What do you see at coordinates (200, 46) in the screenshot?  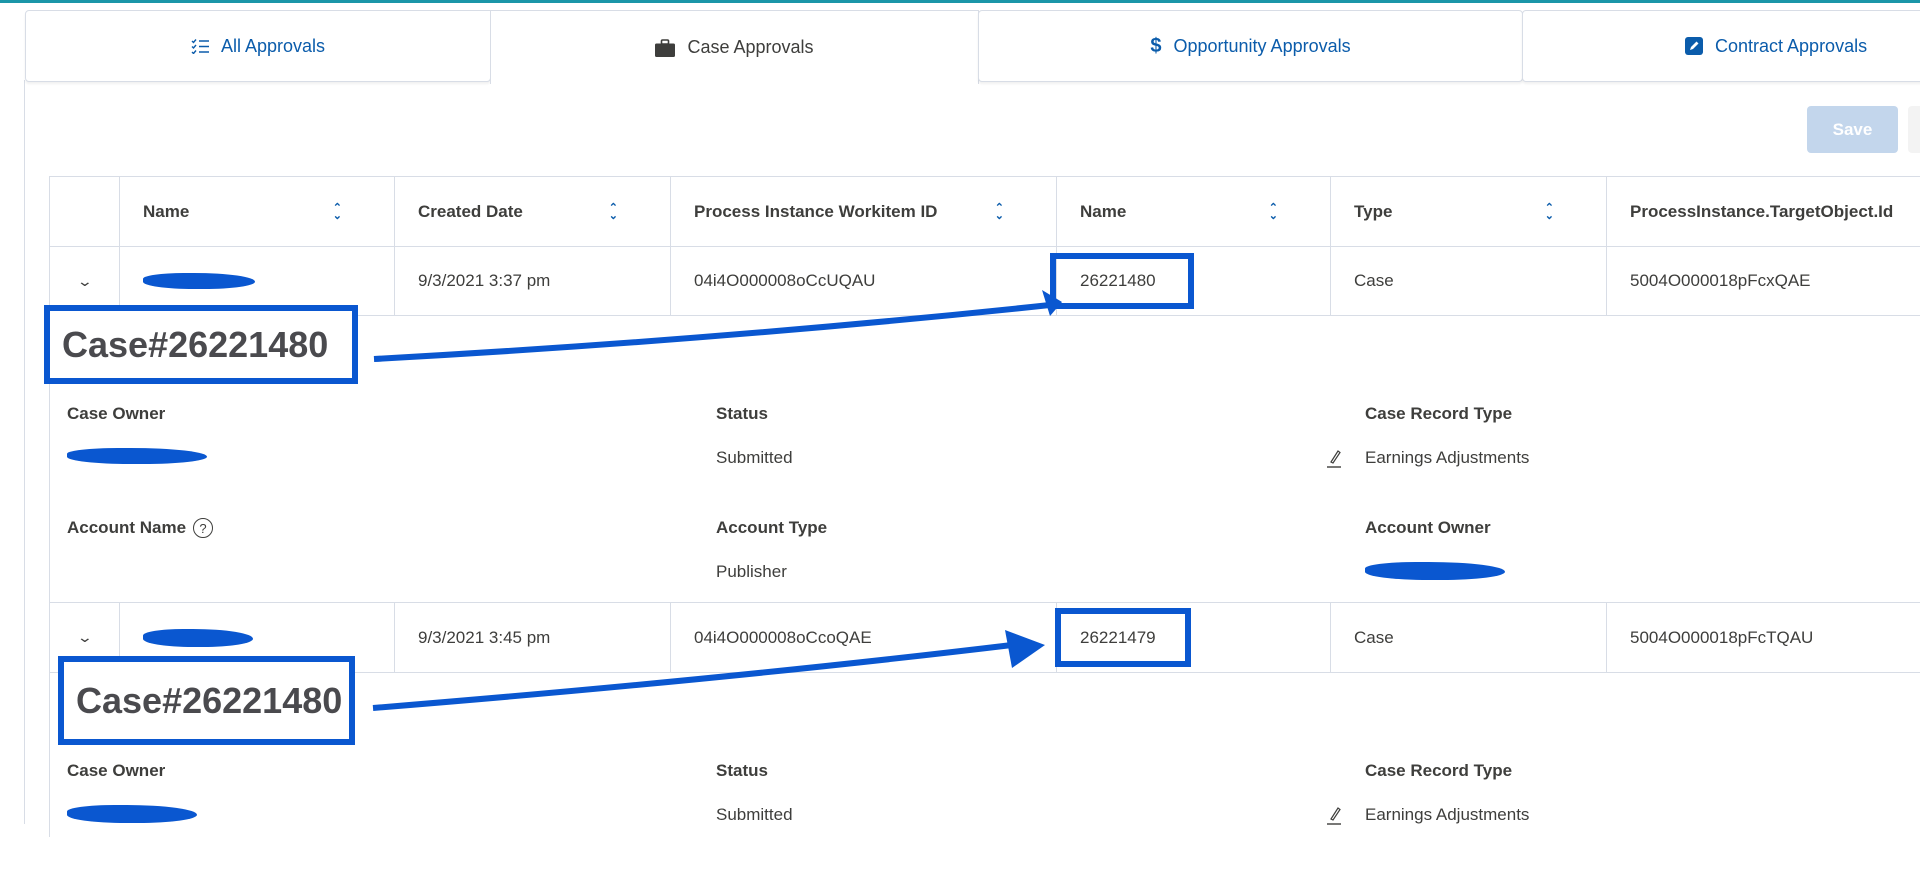 I see `checklist-icon` at bounding box center [200, 46].